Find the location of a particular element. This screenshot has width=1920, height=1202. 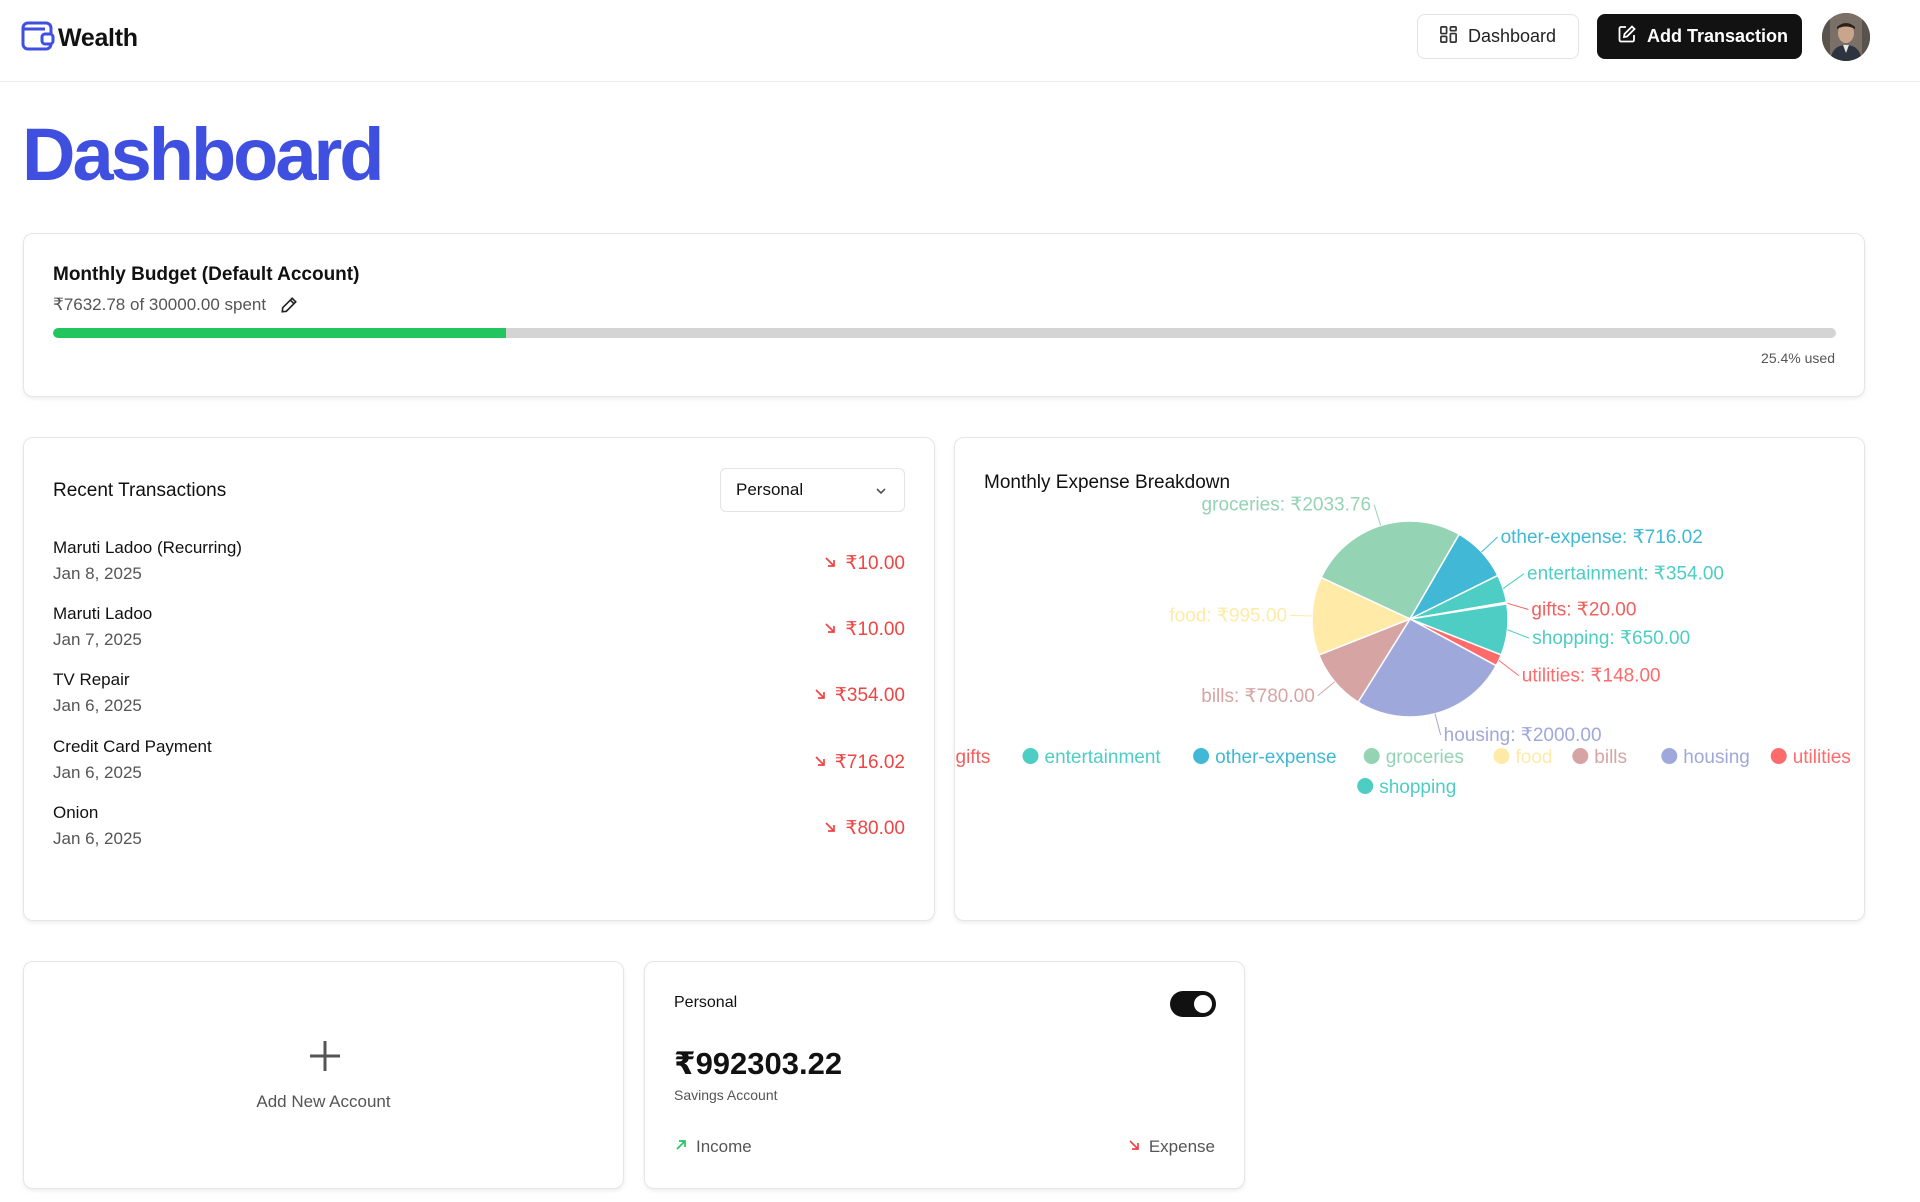

legend-label-entertainment: entertainment is located at coordinates (1103, 757).